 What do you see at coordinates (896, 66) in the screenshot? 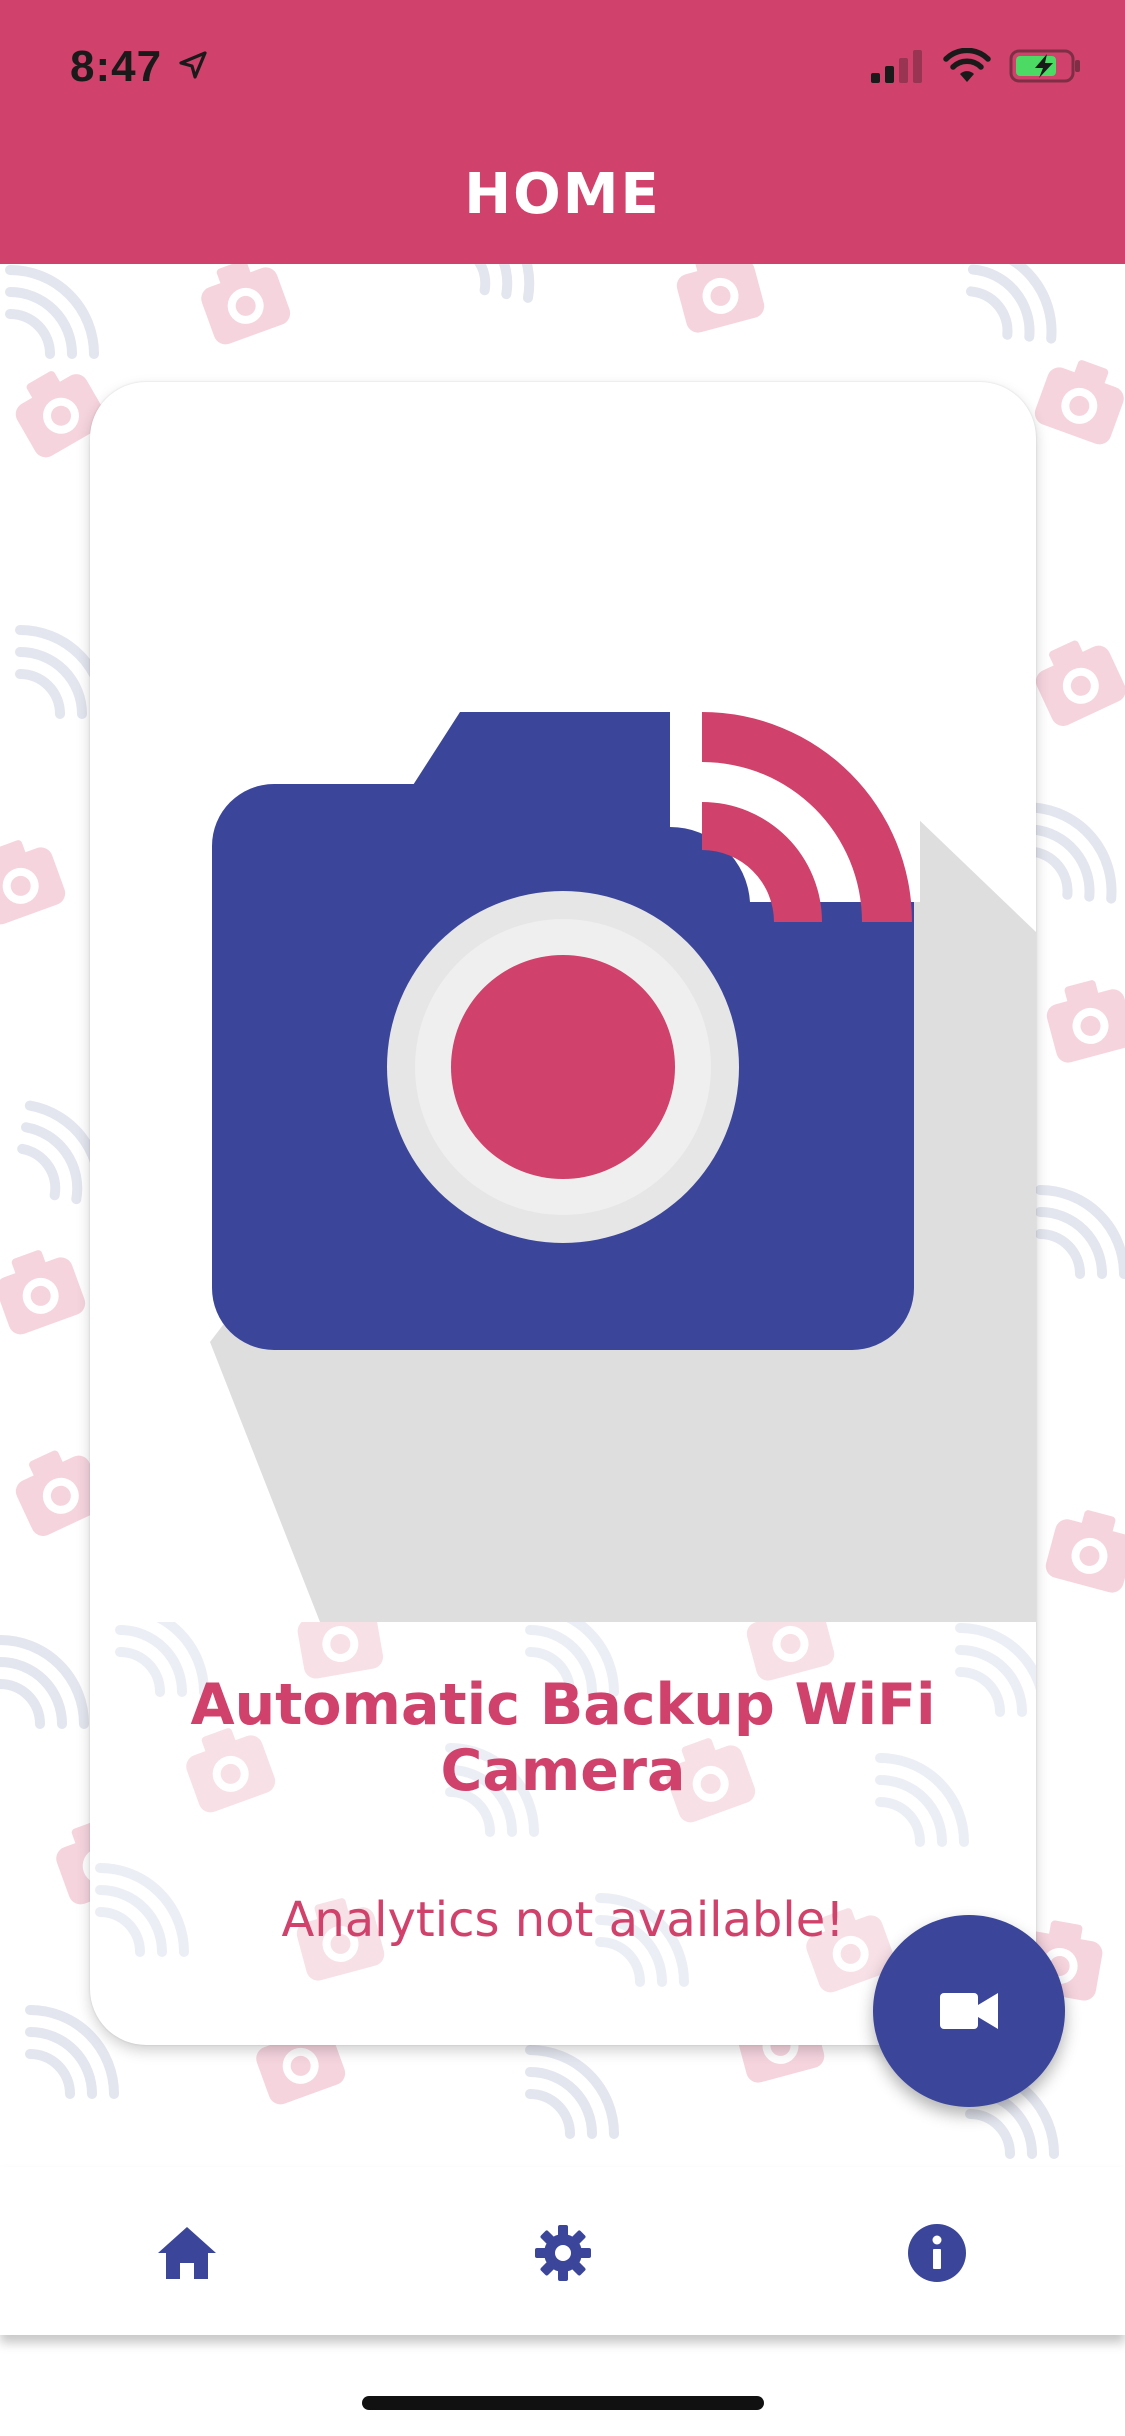
I see `cellular-signal-icon` at bounding box center [896, 66].